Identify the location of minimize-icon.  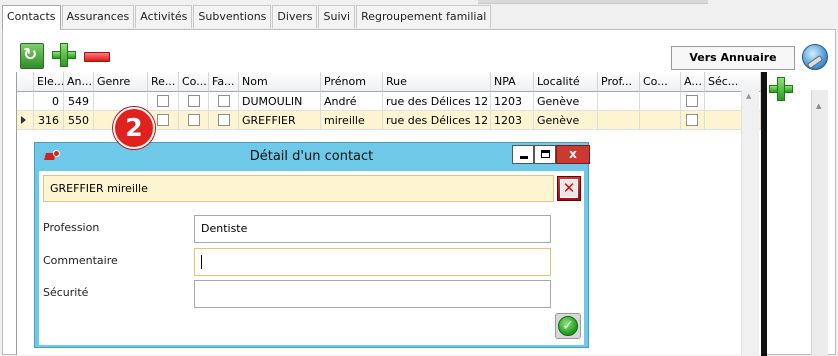
(523, 154).